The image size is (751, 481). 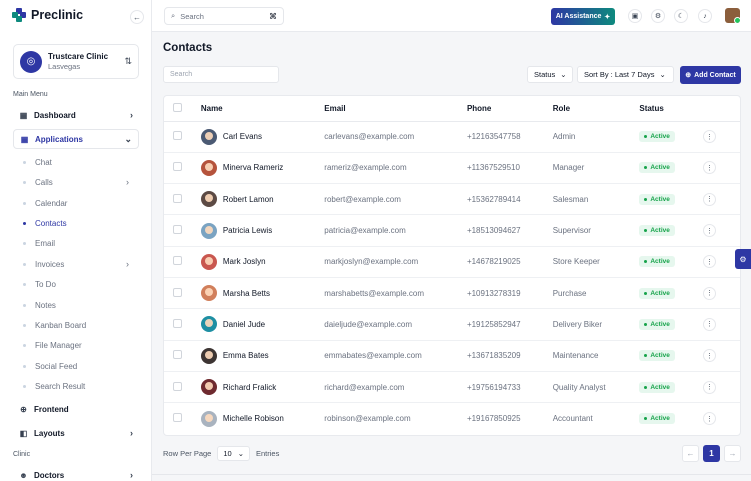 What do you see at coordinates (81, 264) in the screenshot?
I see `sidebar-subitem-invoices: Invoices ›` at bounding box center [81, 264].